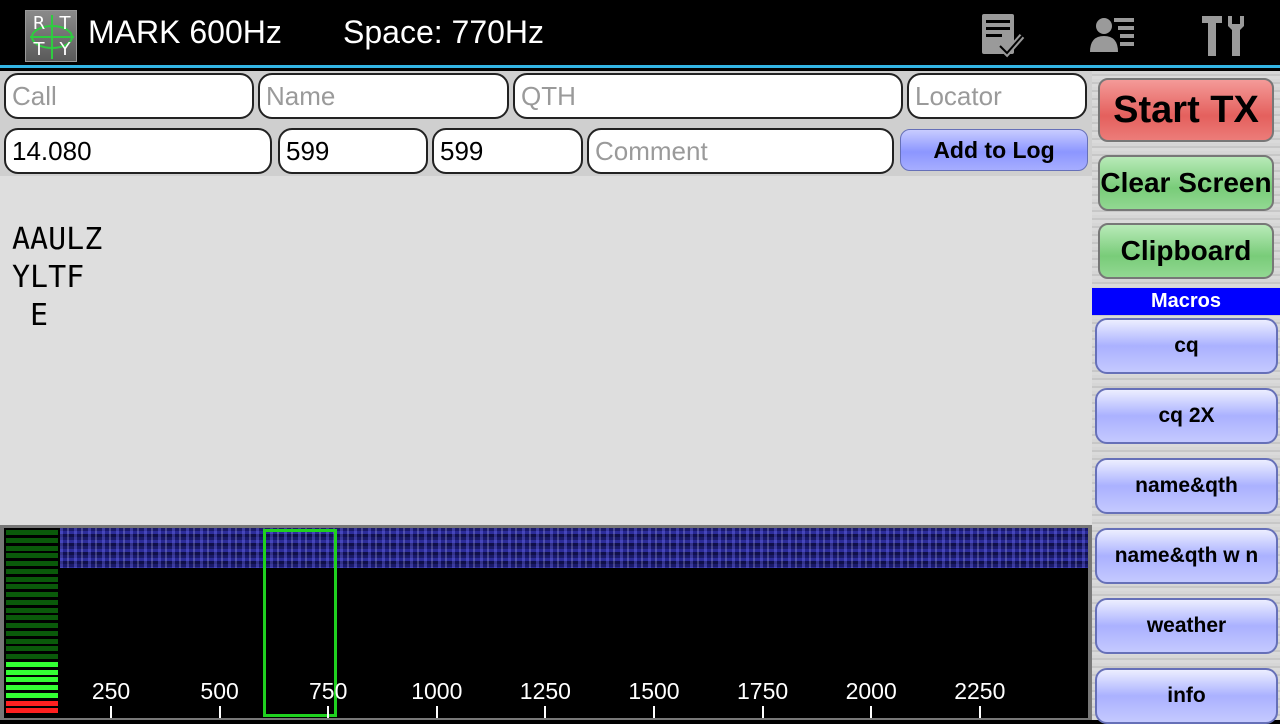 The height and width of the screenshot is (724, 1280). Describe the element at coordinates (1186, 696) in the screenshot. I see `macro-button-info: info` at that location.